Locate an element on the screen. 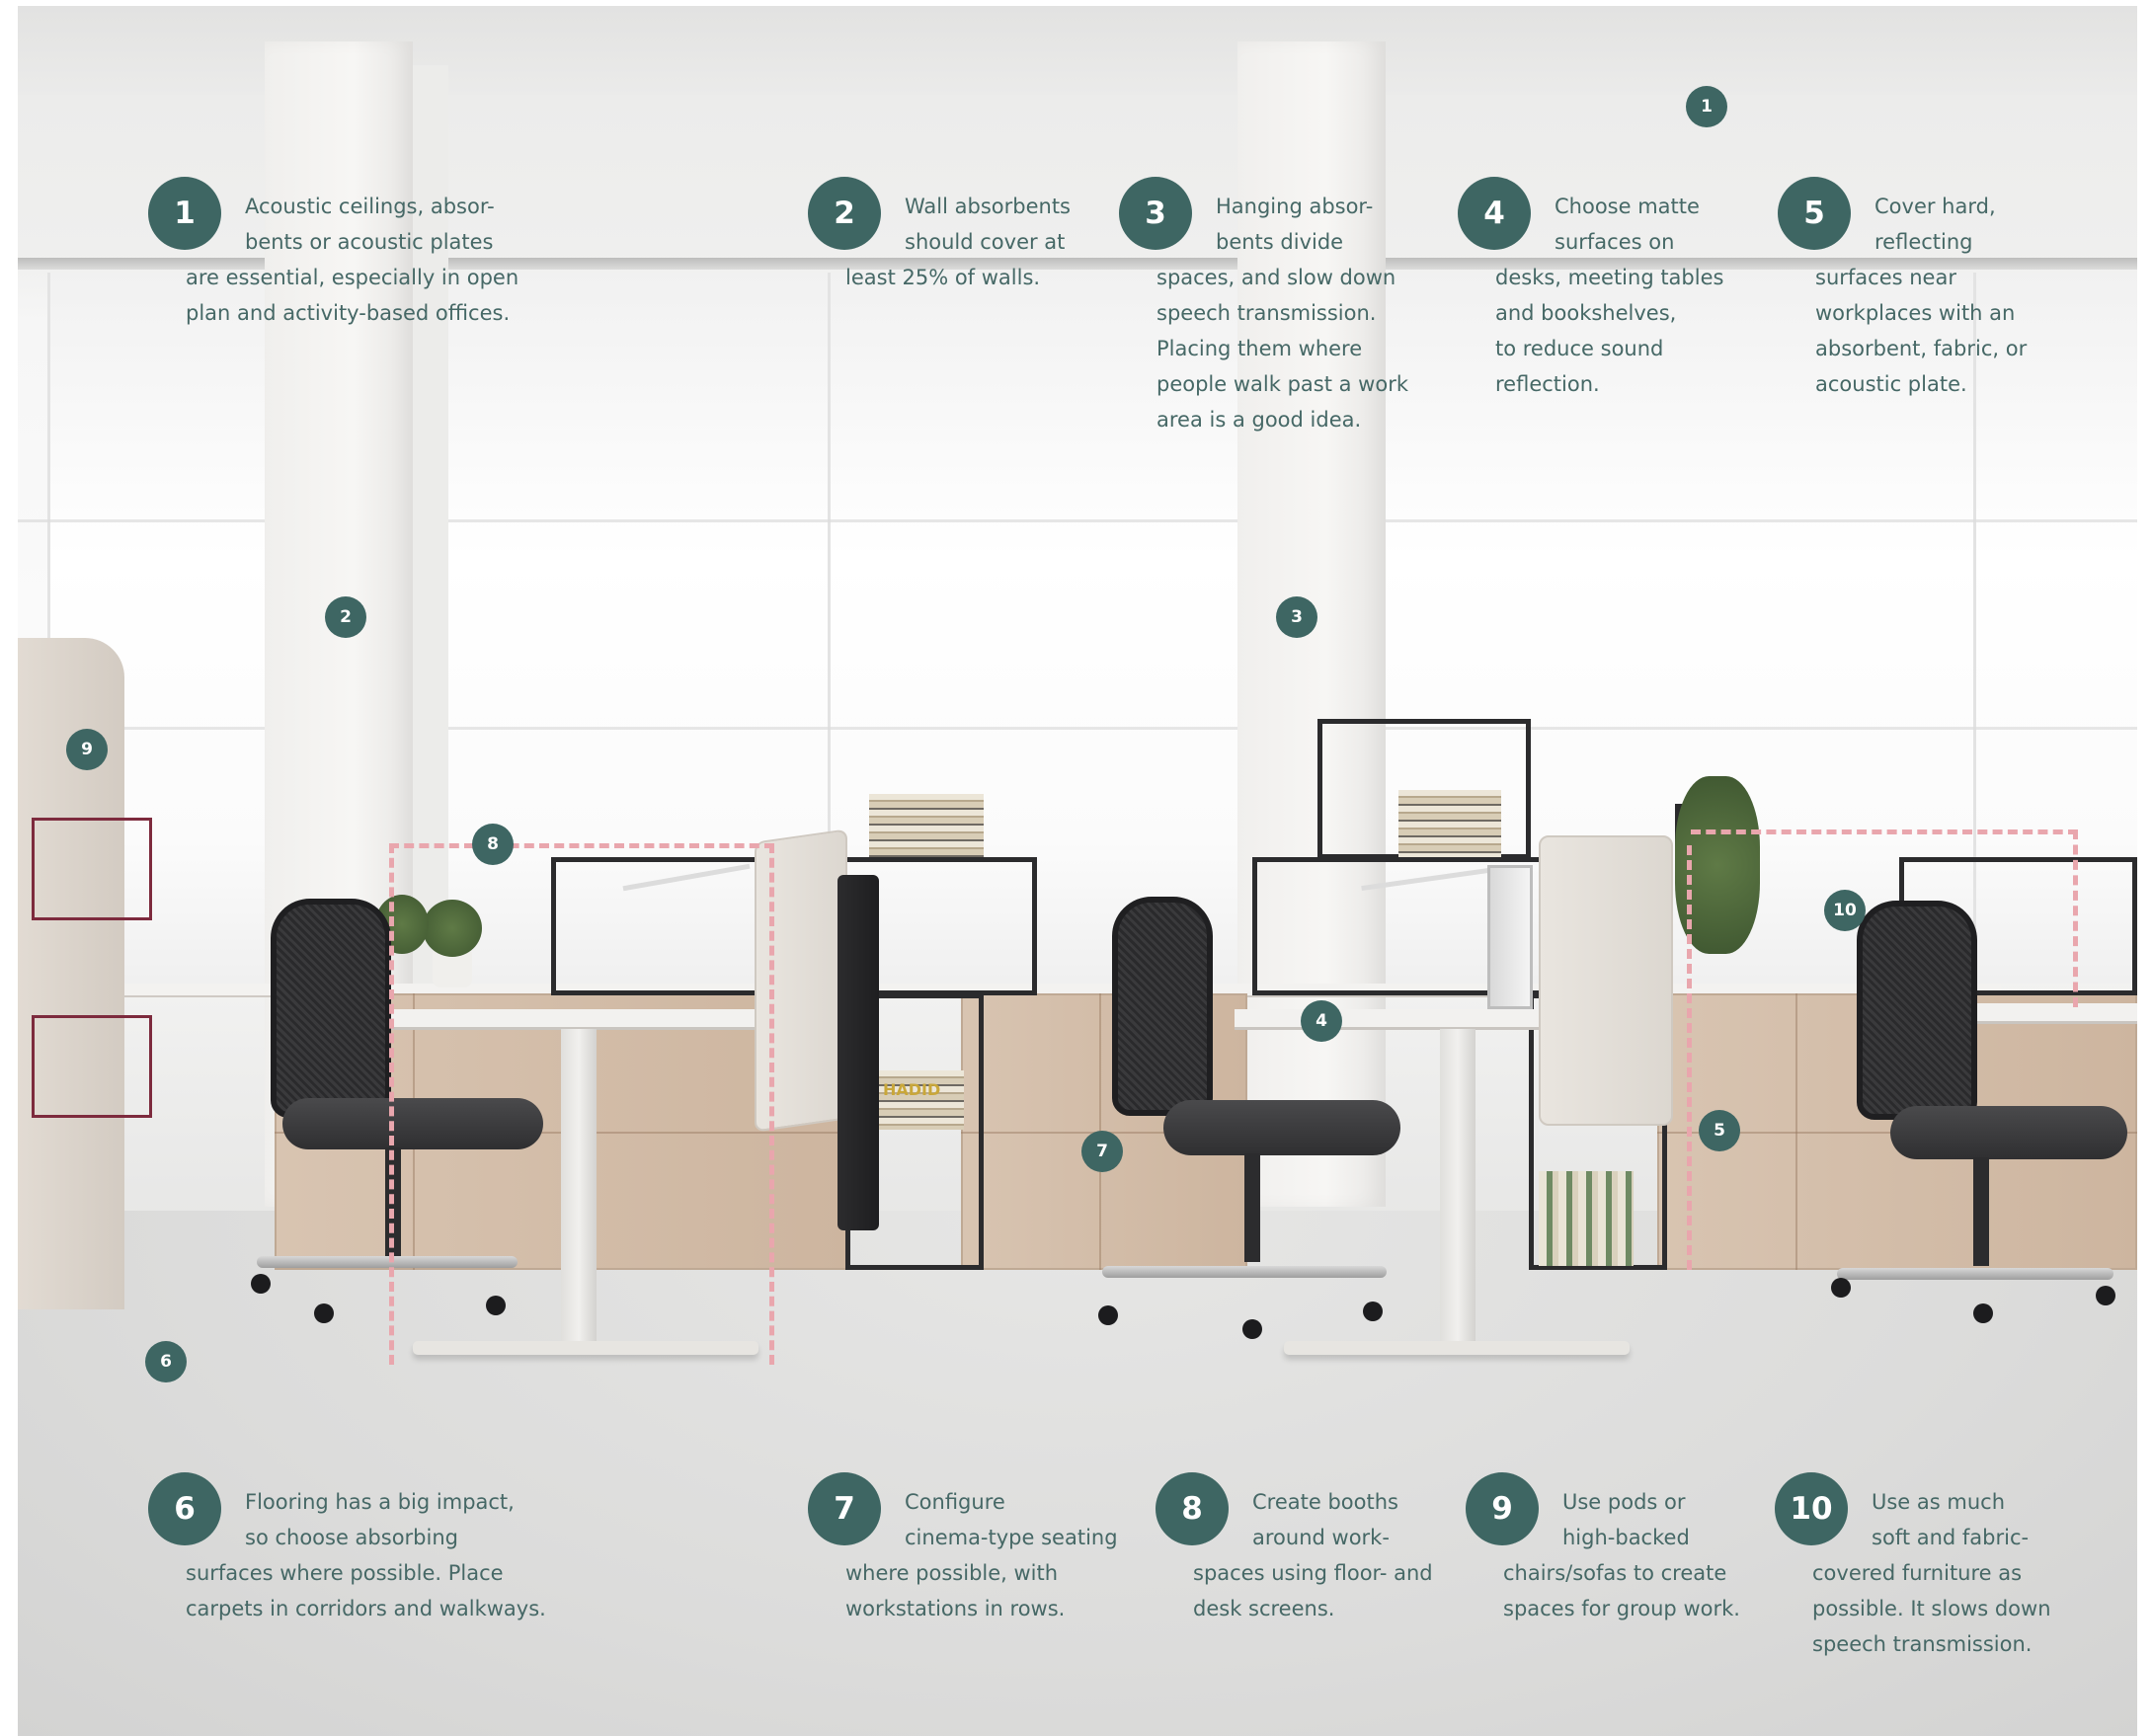  callout-line: desks, meeting tables is located at coordinates (1609, 277).